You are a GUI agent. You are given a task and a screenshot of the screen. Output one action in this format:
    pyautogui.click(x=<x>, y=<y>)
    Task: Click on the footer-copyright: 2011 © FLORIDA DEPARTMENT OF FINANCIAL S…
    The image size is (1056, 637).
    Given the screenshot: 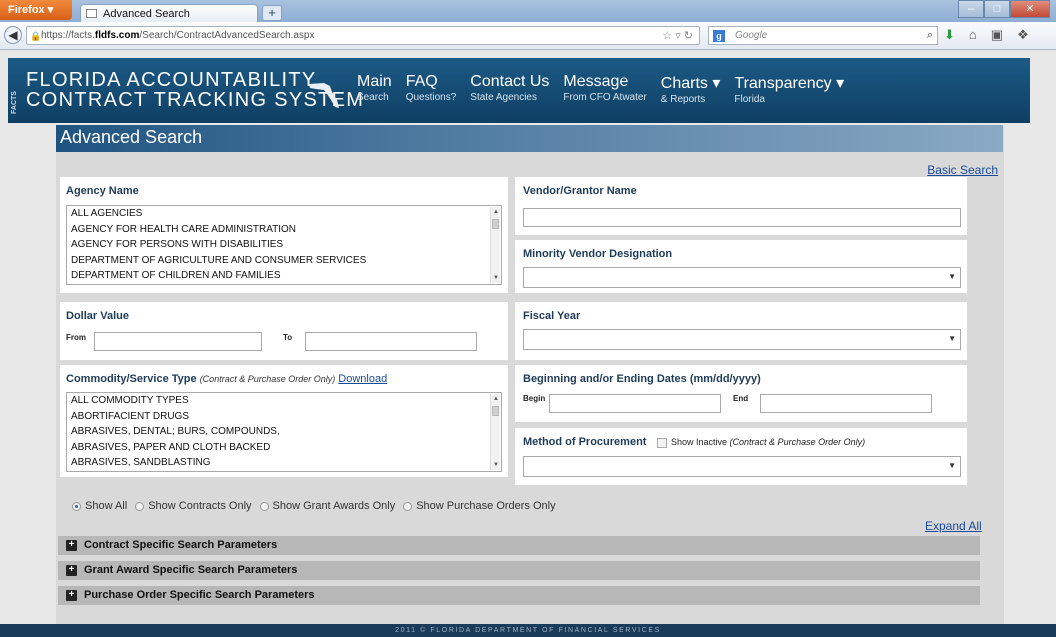 What is the action you would take?
    pyautogui.click(x=528, y=630)
    